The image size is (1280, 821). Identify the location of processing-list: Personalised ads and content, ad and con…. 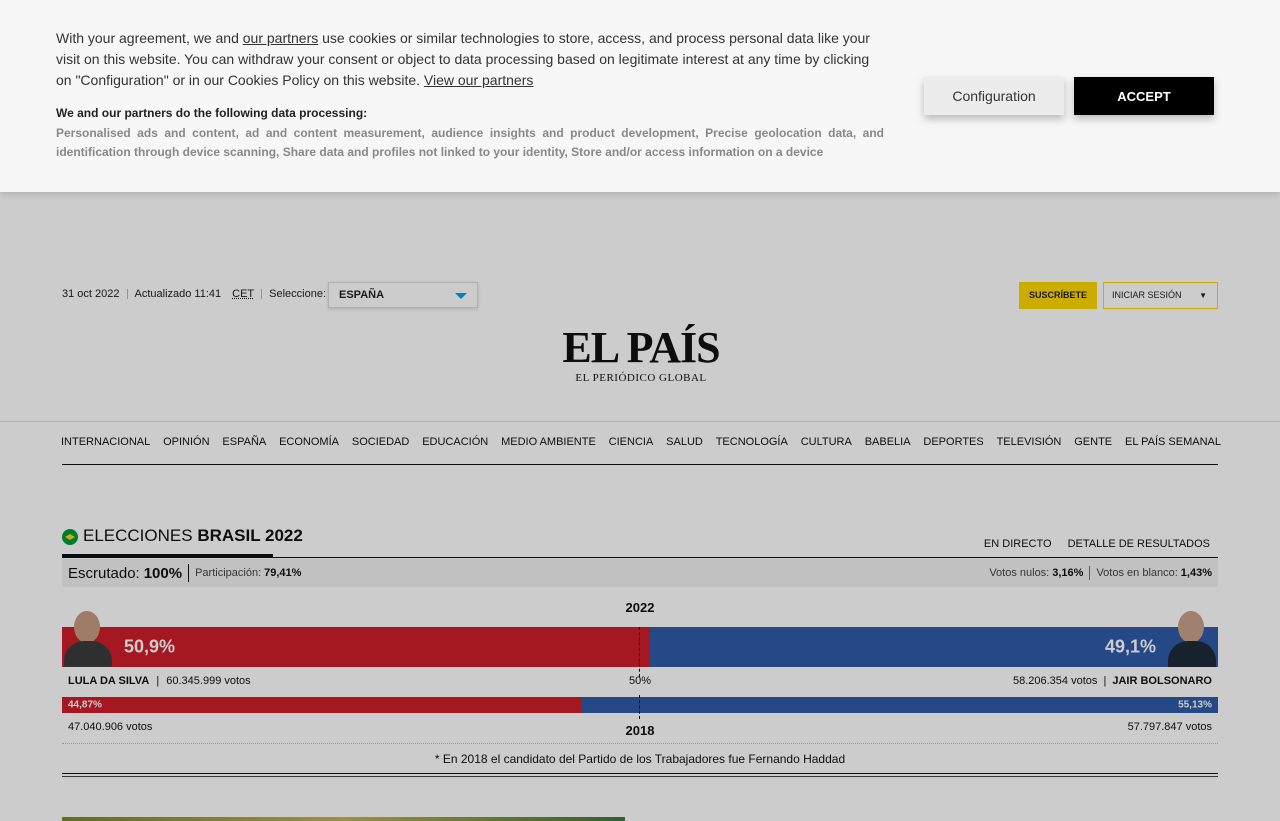
(470, 142).